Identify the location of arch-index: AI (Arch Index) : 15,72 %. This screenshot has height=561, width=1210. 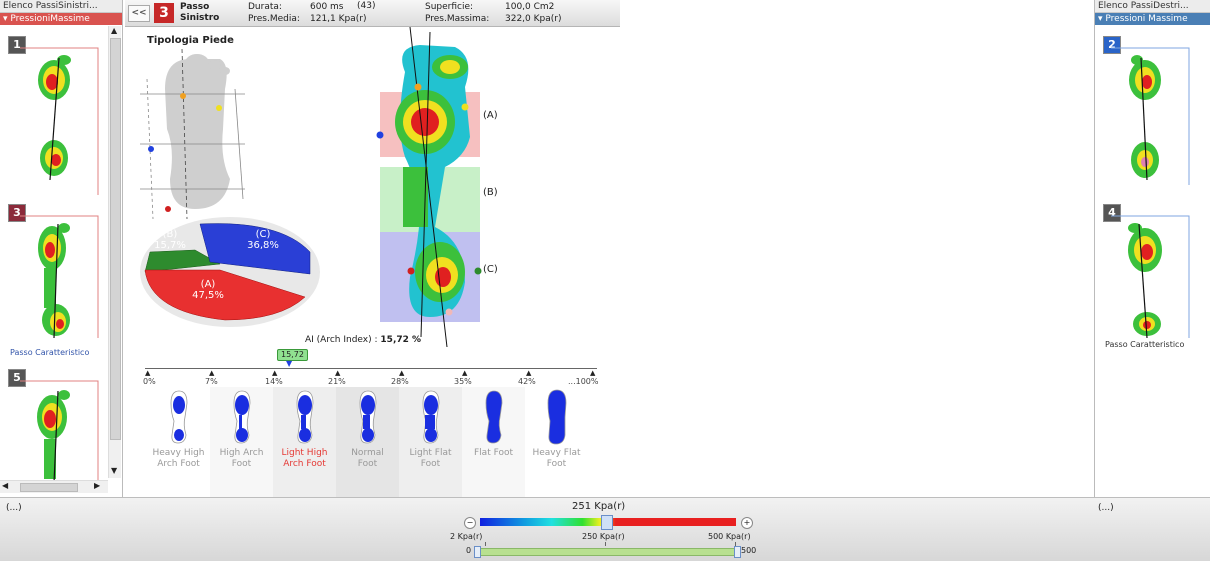
(363, 340).